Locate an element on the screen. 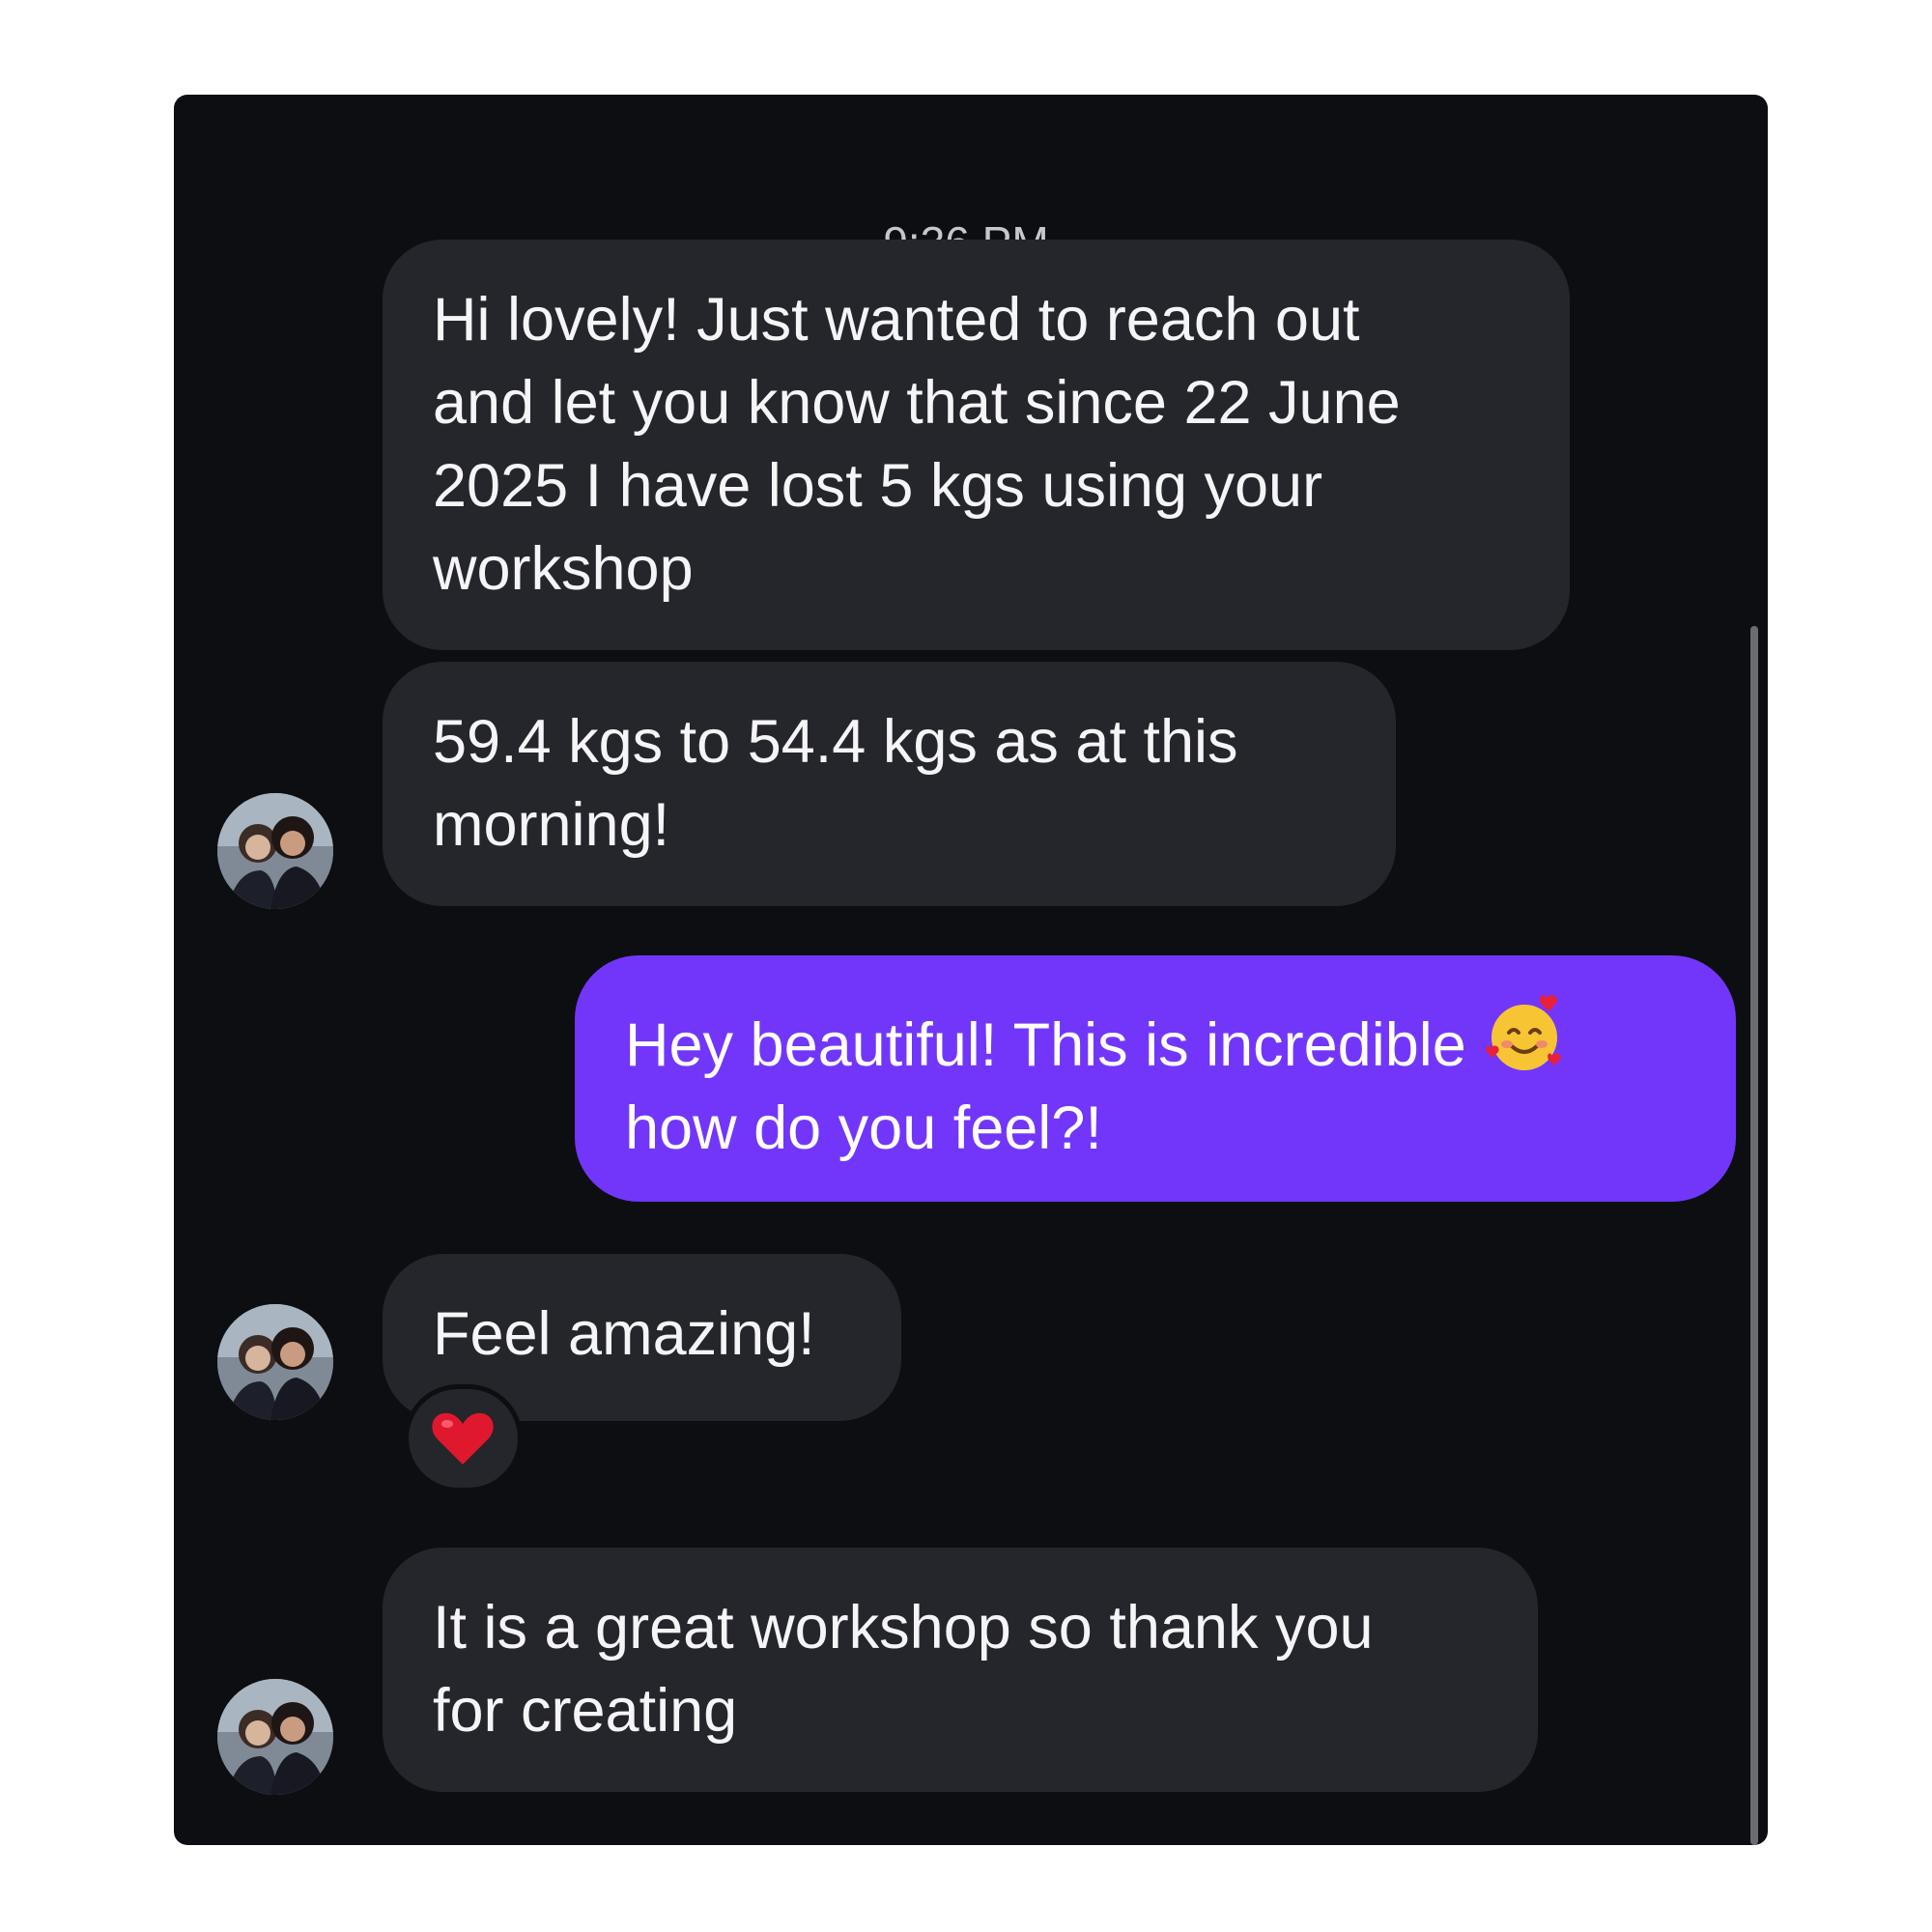 This screenshot has width=1932, height=1932. message-line: and let you know that since 22 June is located at coordinates (917, 403).